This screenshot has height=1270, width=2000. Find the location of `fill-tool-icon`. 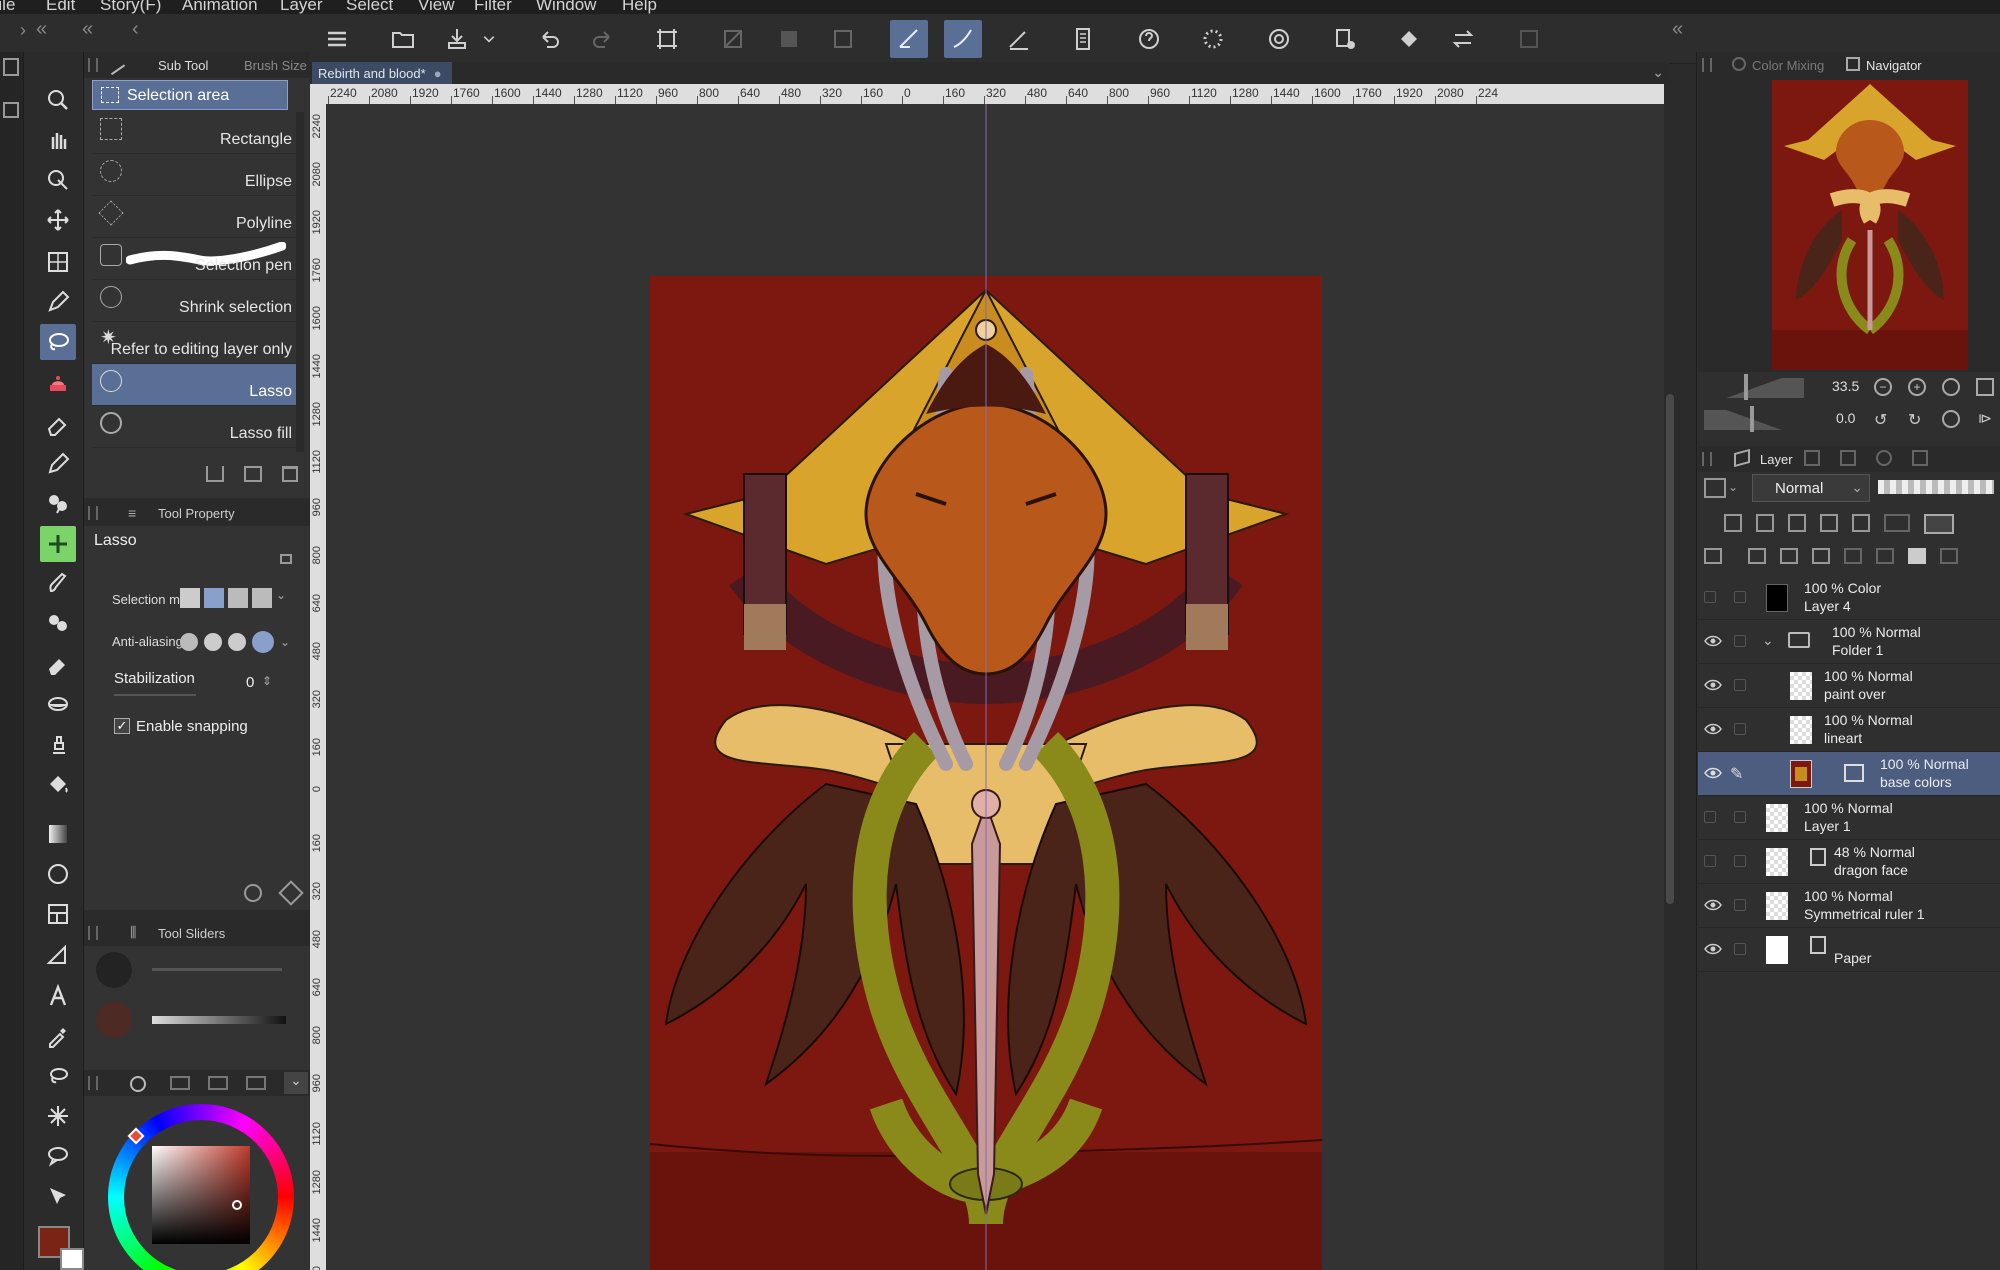

fill-tool-icon is located at coordinates (58, 784).